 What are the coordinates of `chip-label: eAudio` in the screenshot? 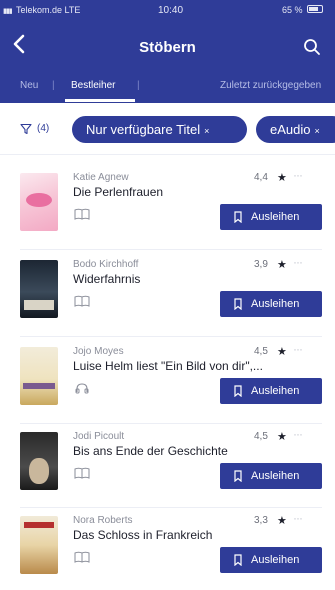 It's located at (290, 129).